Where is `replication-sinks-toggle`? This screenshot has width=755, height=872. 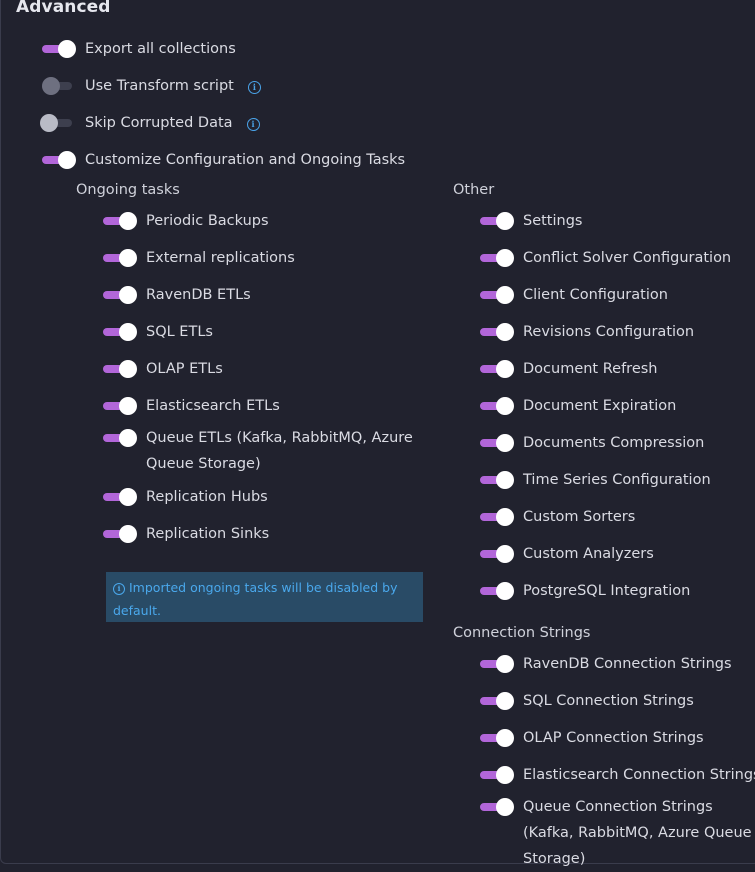
replication-sinks-toggle is located at coordinates (120, 534).